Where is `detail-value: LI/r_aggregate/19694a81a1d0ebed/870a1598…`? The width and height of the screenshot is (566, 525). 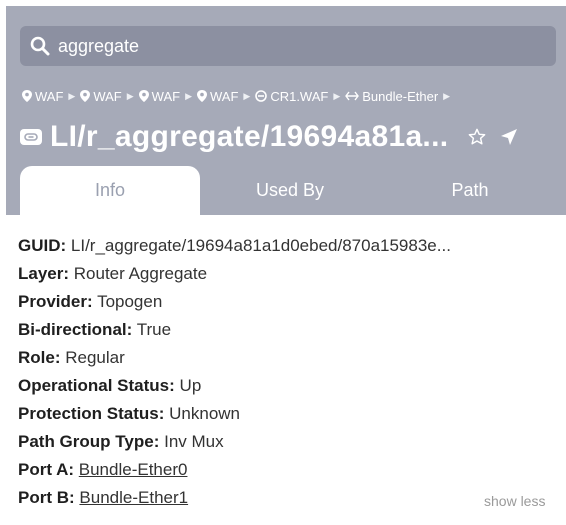 detail-value: LI/r_aggregate/19694a81a1d0ebed/870a1598… is located at coordinates (260, 245).